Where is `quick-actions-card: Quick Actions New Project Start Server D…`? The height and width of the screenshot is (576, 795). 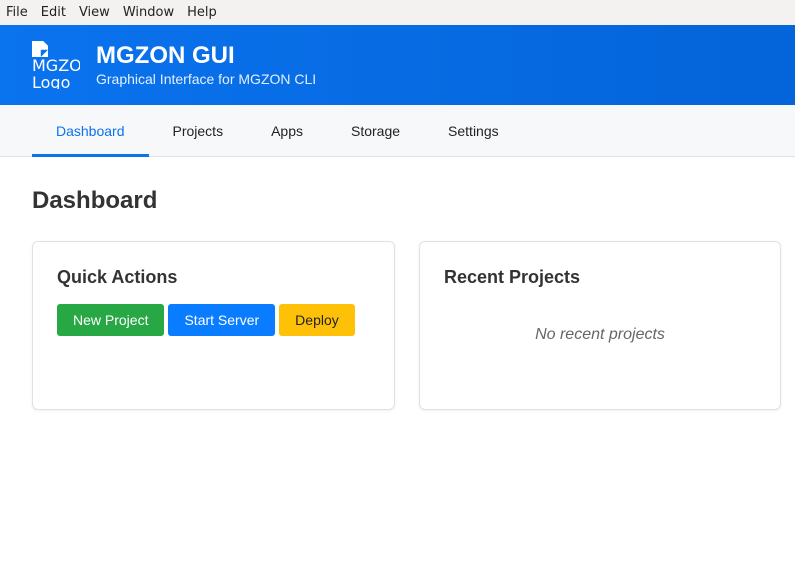
quick-actions-card: Quick Actions New Project Start Server D… is located at coordinates (213, 325).